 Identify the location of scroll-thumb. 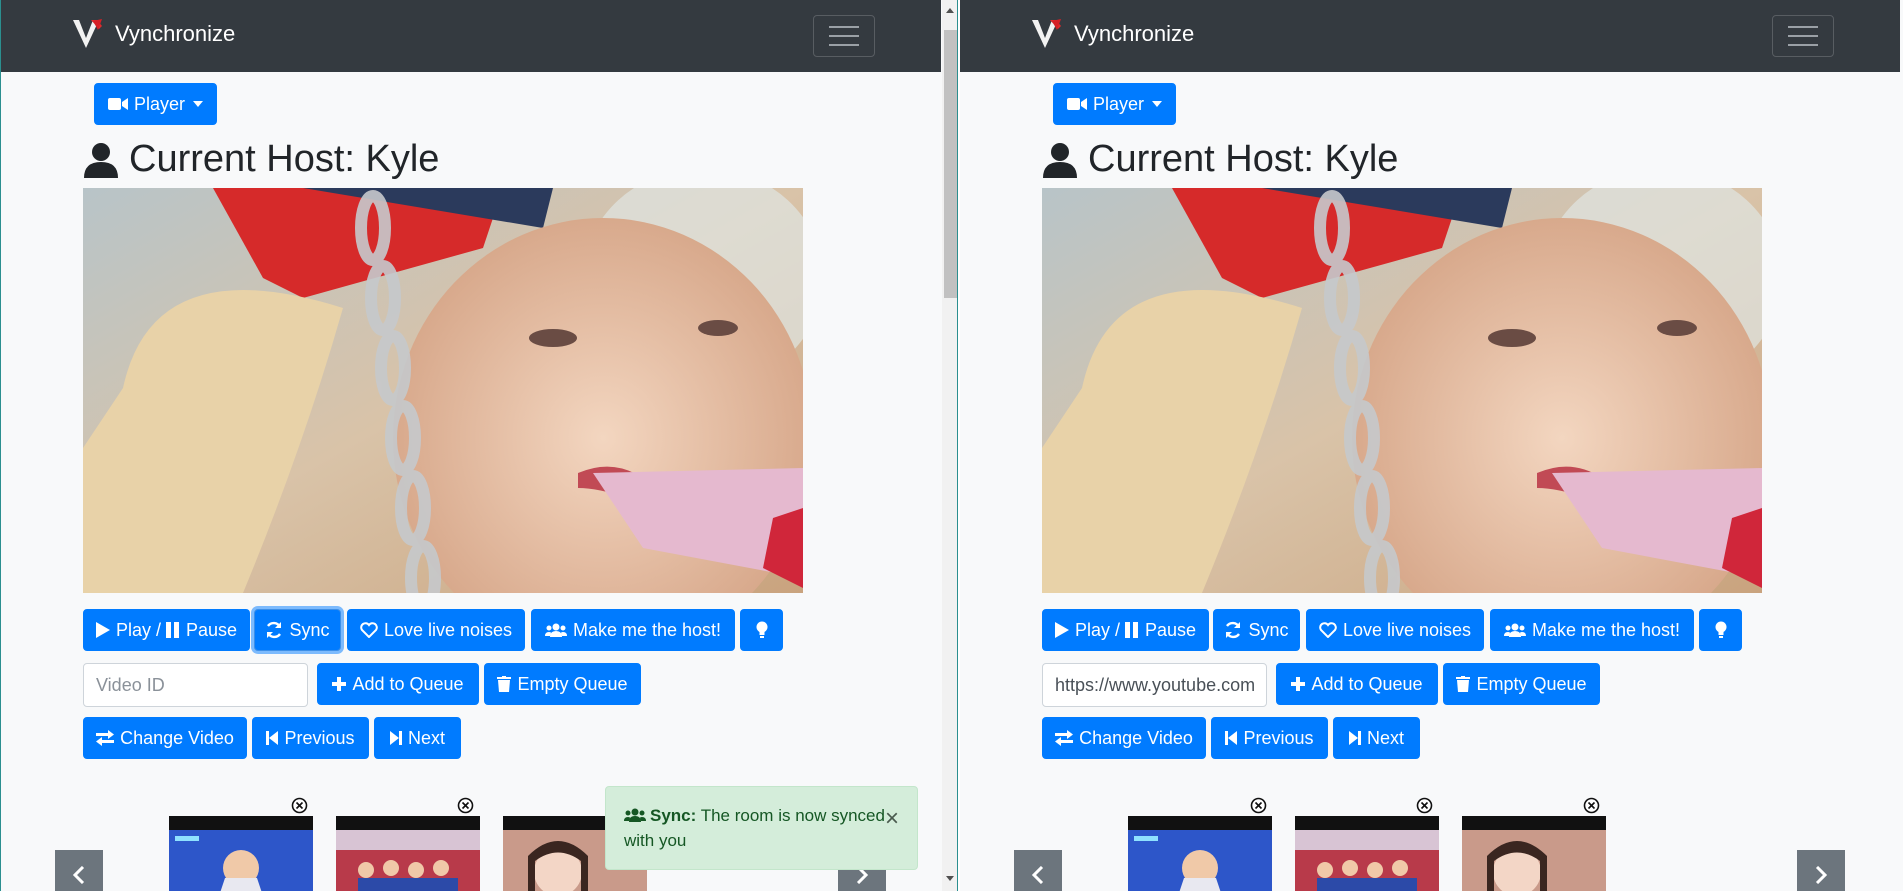
(950, 164).